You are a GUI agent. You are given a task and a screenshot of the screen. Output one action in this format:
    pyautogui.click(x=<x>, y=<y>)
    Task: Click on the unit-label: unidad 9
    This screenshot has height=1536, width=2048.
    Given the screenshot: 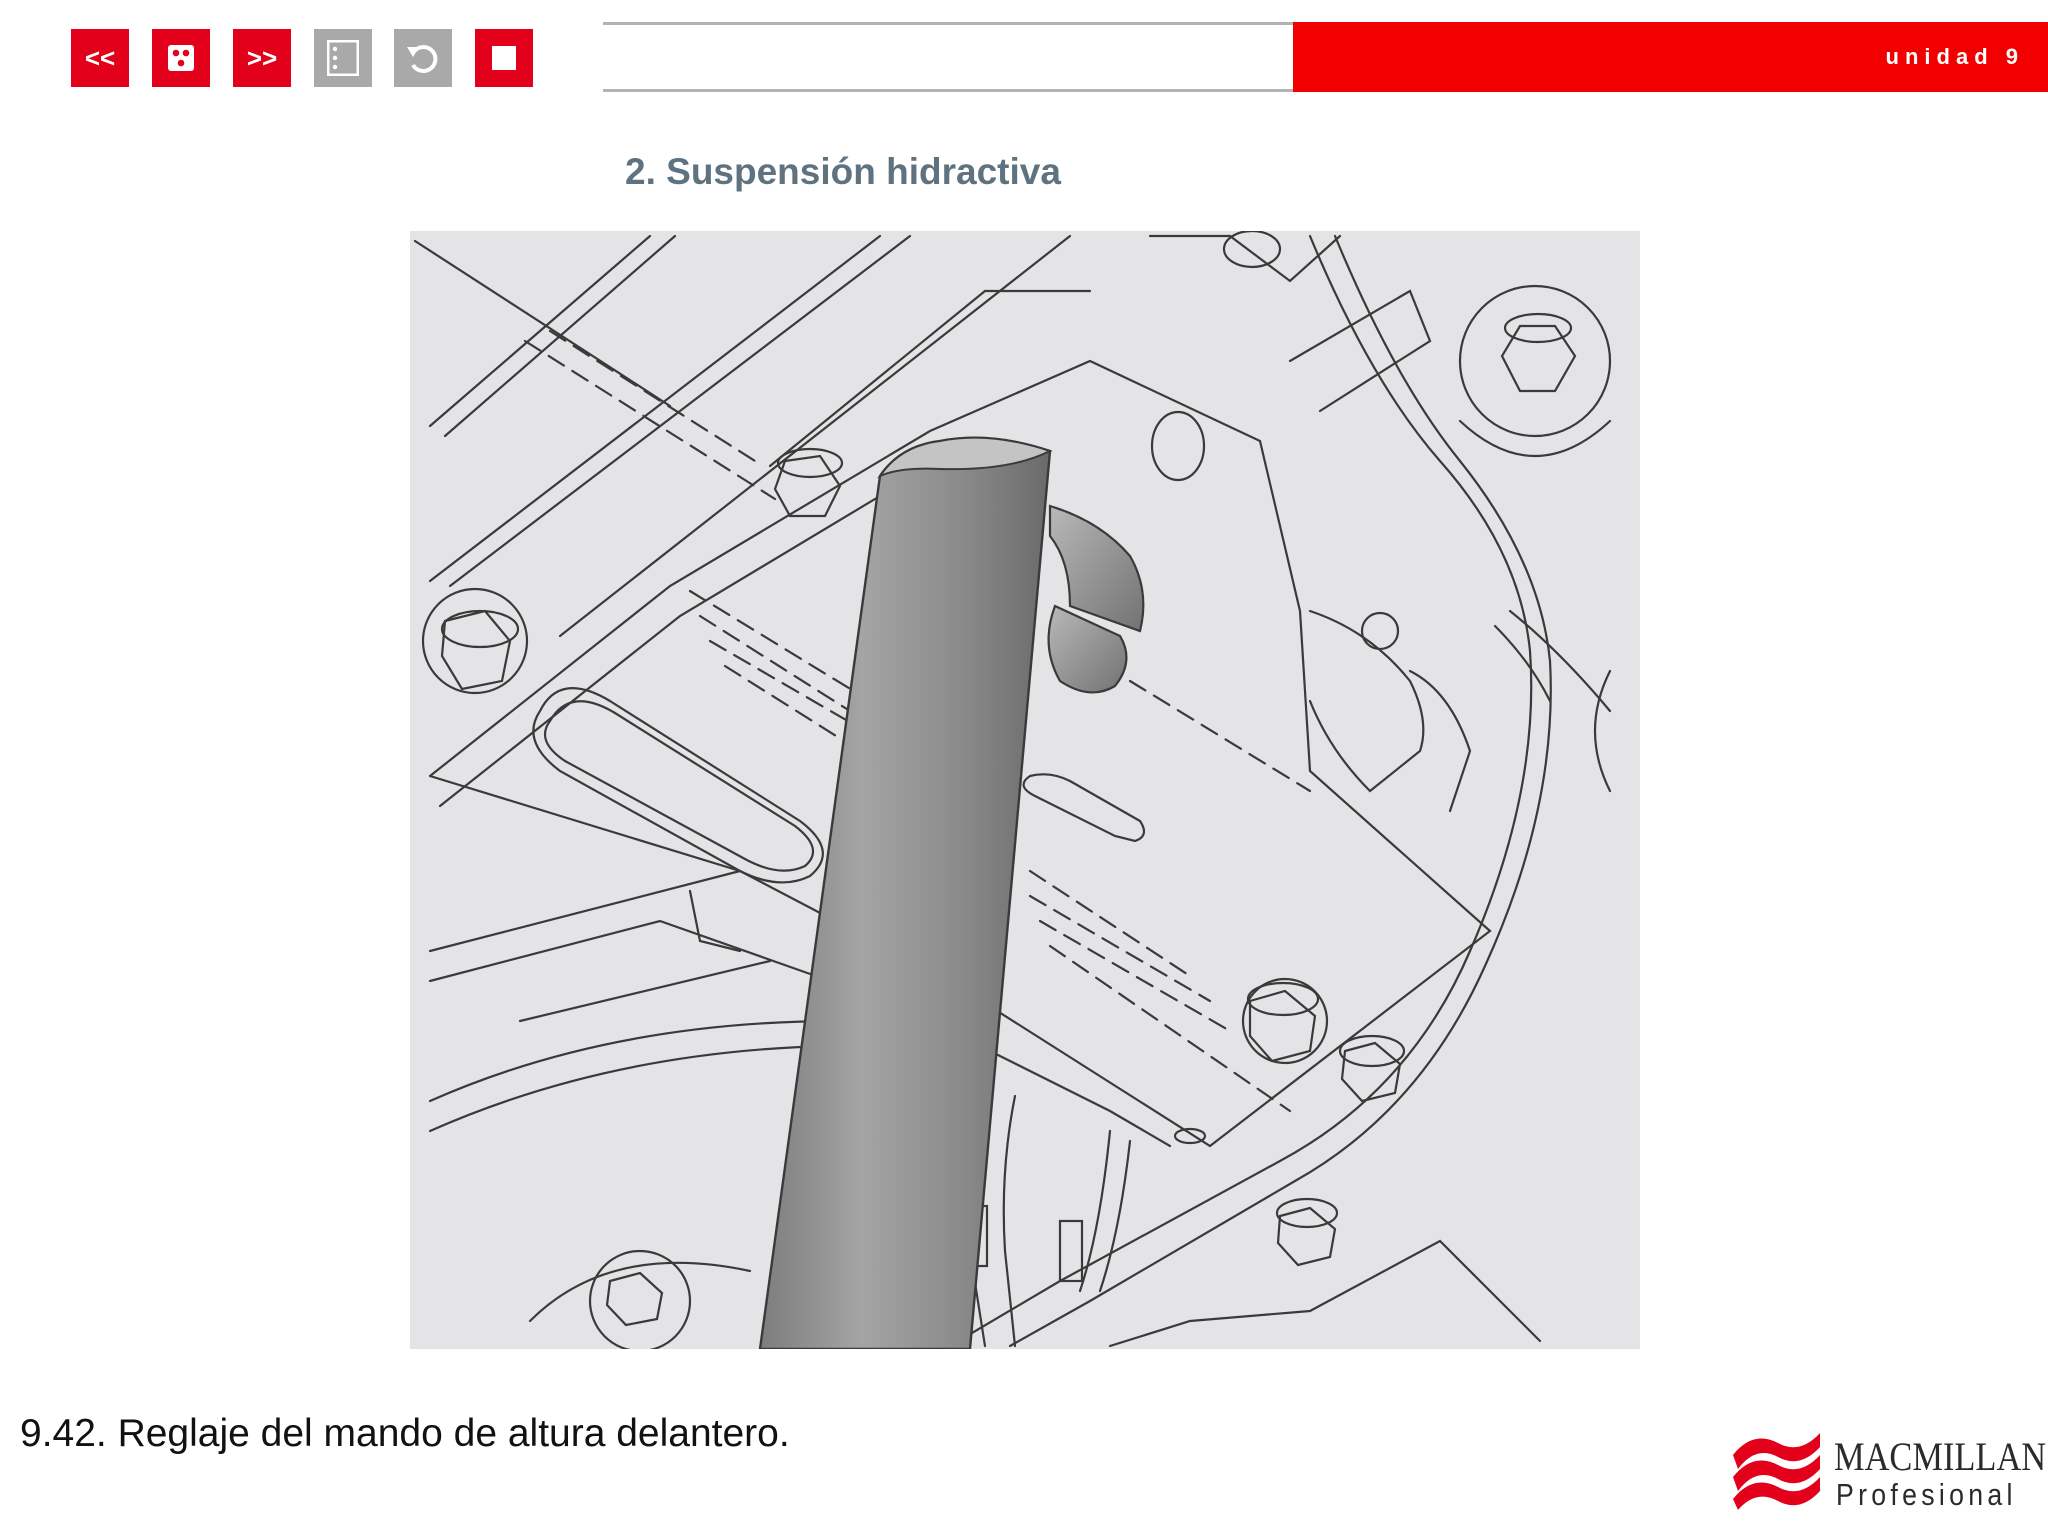 What is the action you would take?
    pyautogui.click(x=1954, y=56)
    